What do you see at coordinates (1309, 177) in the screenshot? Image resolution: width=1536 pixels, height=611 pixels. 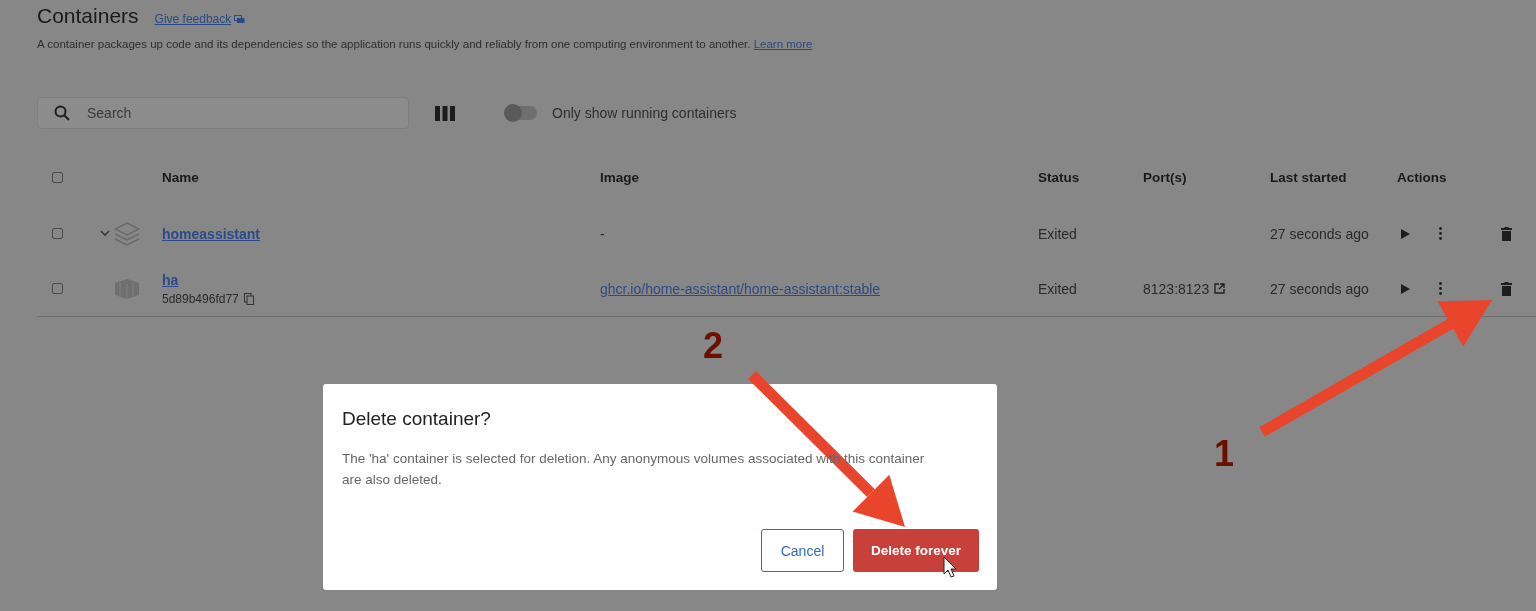 I see `column-header: Last started` at bounding box center [1309, 177].